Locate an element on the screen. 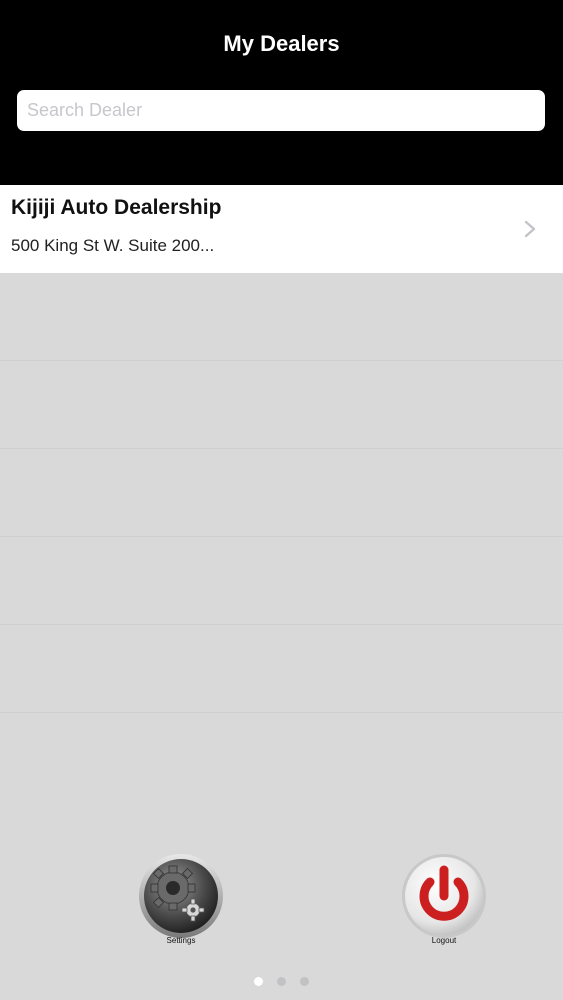 Image resolution: width=563 pixels, height=1000 pixels. dealer-name: Kijiji Auto Dealership is located at coordinates (116, 207).